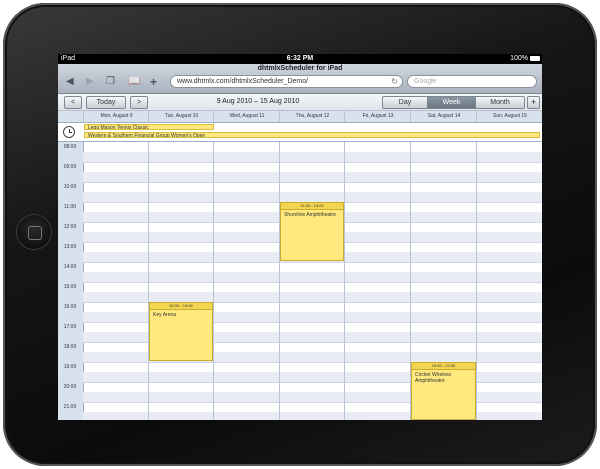  Describe the element at coordinates (70, 327) in the screenshot. I see `hour-label: 17:00` at that location.